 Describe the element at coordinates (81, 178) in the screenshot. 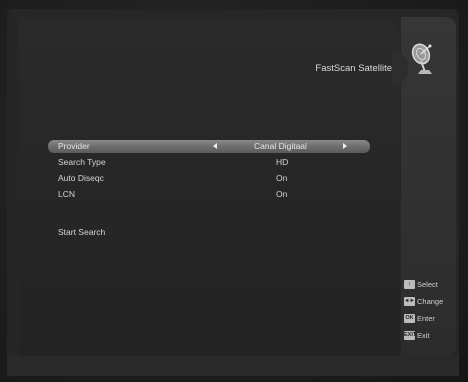

I see `auto-diseqc-label: Auto Diseqc` at that location.